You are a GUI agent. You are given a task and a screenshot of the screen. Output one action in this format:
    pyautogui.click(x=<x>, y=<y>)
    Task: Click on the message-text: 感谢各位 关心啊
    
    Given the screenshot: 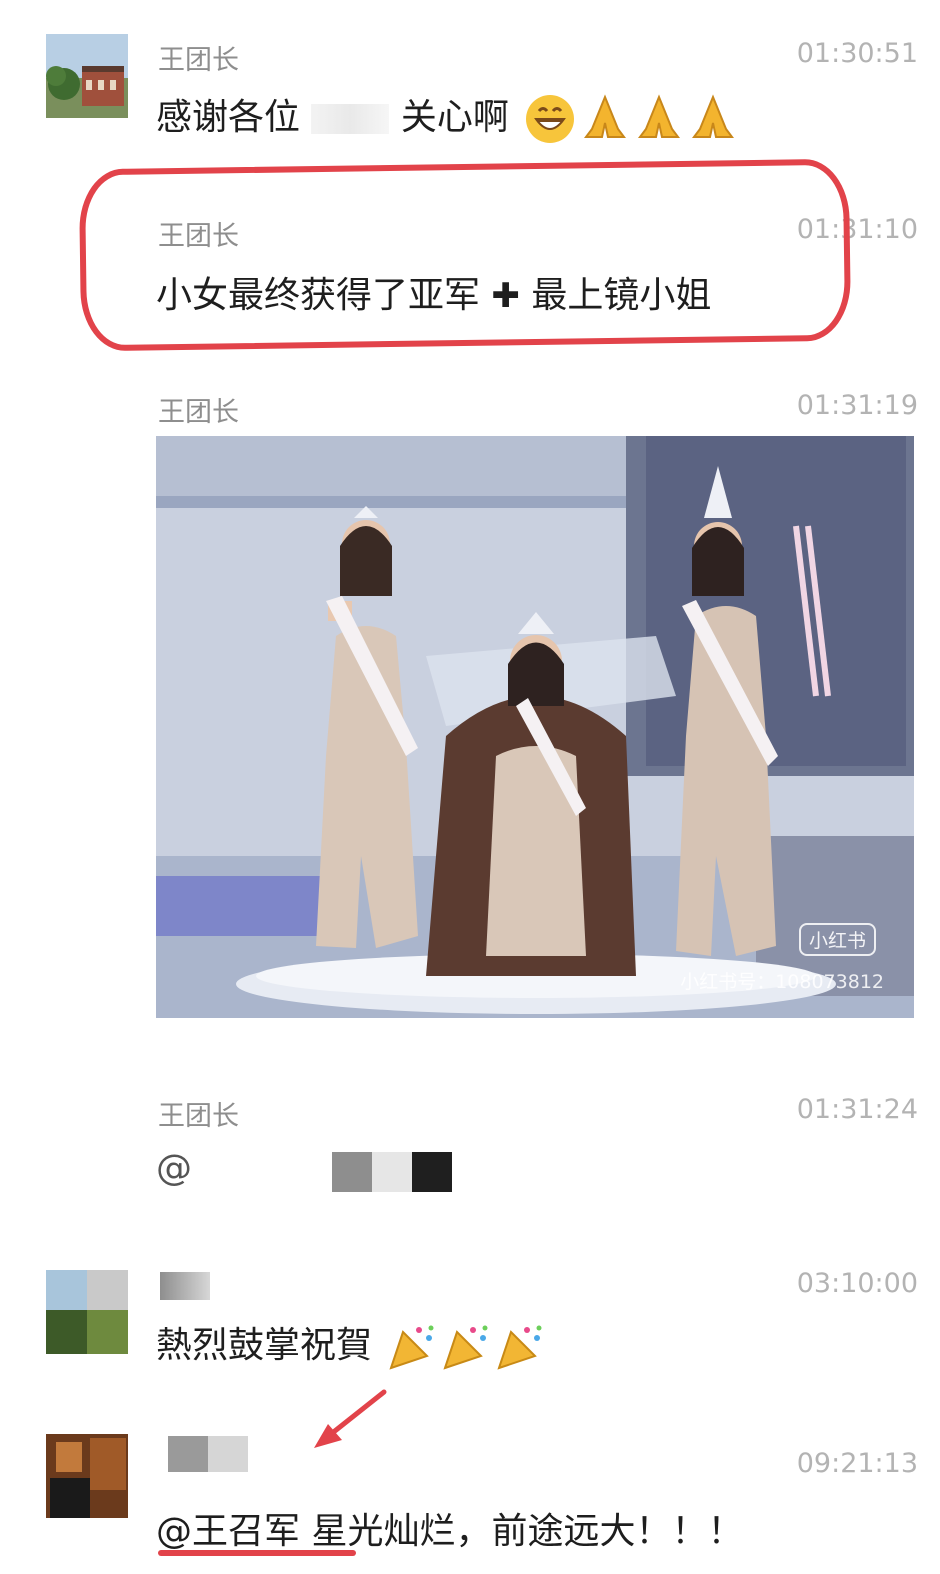 What is the action you would take?
    pyautogui.click(x=447, y=116)
    